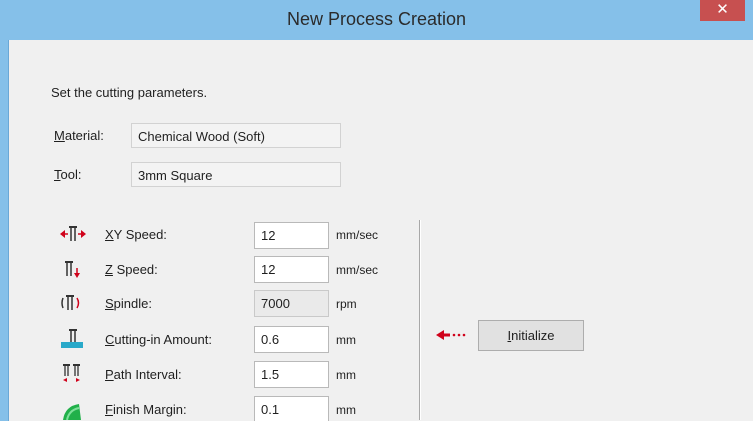  What do you see at coordinates (451, 335) in the screenshot?
I see `red-arrow-left-icon` at bounding box center [451, 335].